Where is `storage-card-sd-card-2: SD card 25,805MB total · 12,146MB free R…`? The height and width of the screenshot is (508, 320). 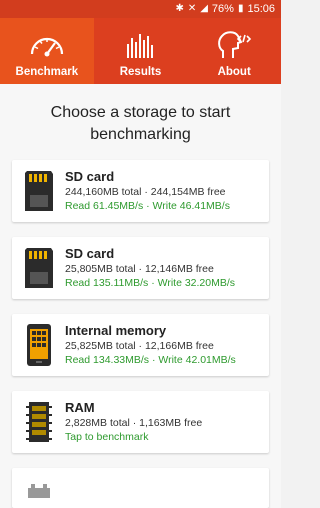
storage-card-sd-card-2: SD card 25,805MB total · 12,146MB free R… is located at coordinates (140, 268).